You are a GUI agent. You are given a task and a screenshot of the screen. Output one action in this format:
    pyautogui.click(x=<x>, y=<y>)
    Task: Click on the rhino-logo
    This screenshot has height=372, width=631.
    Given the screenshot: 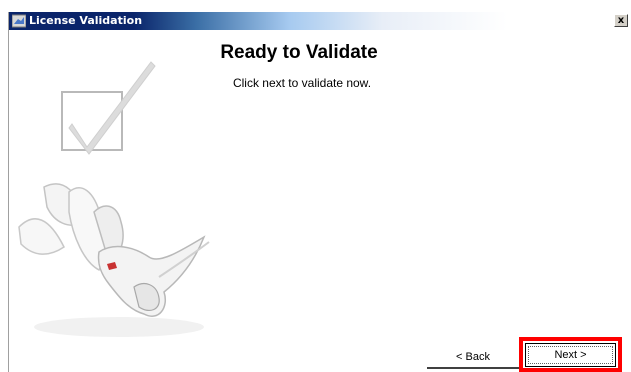 What is the action you would take?
    pyautogui.click(x=114, y=260)
    